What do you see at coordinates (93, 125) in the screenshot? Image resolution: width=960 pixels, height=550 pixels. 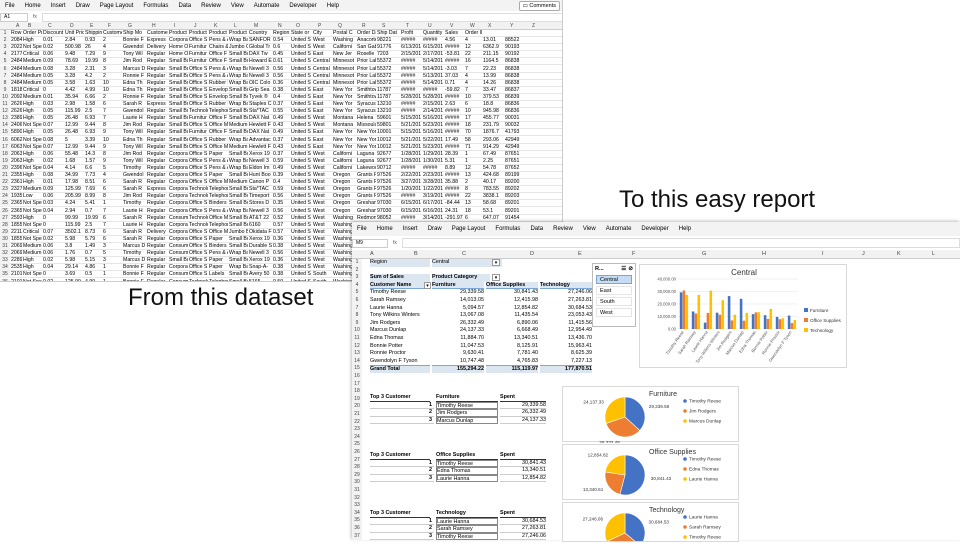 I see `cell: 9.44` at bounding box center [93, 125].